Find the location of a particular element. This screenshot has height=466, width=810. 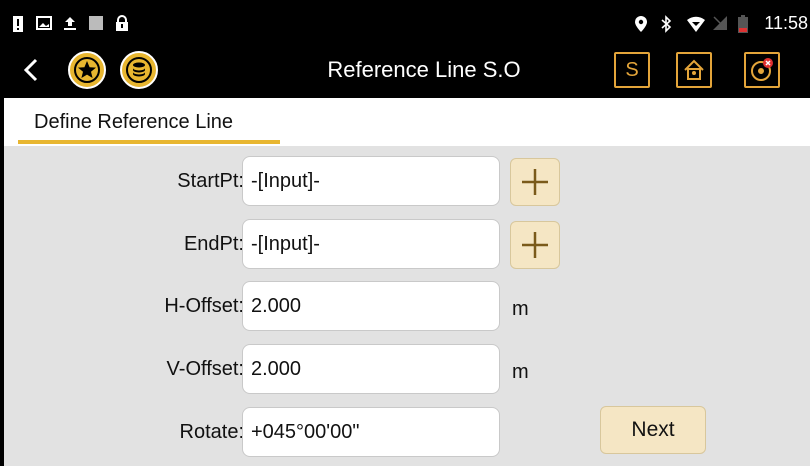

wifi-icon is located at coordinates (696, 23).